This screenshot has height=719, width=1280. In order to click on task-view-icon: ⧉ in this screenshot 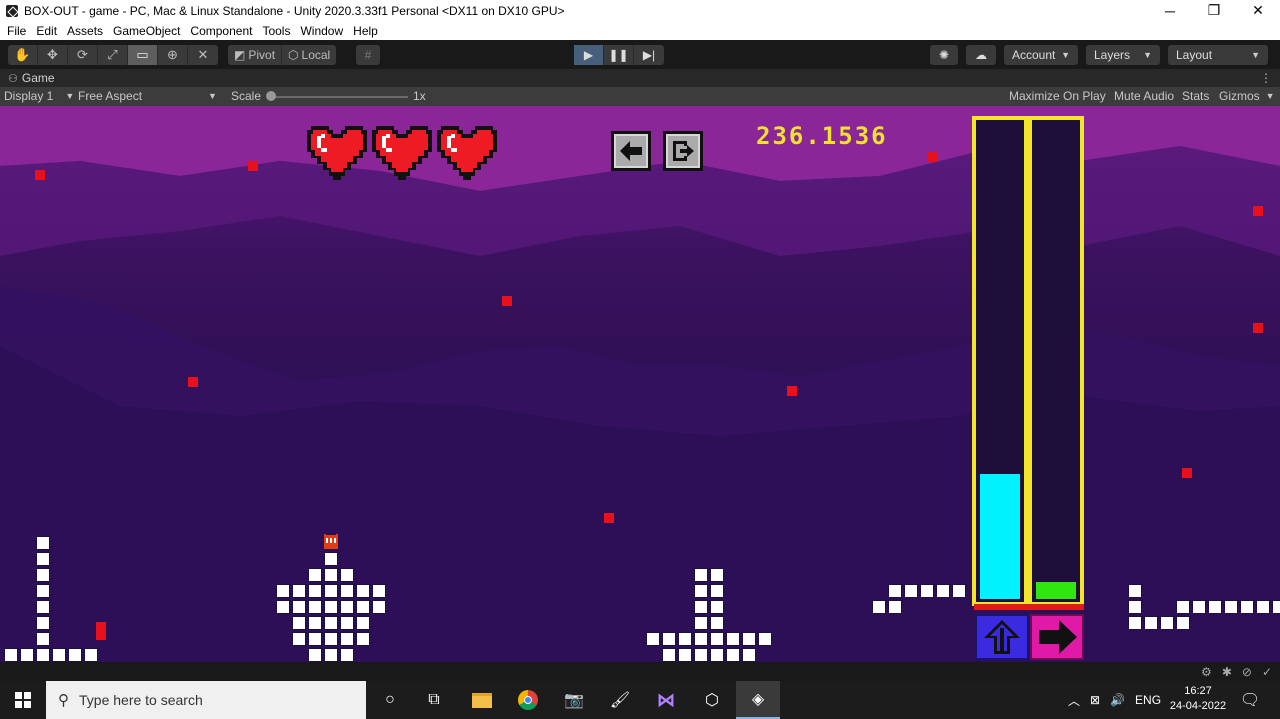, I will do `click(434, 700)`.